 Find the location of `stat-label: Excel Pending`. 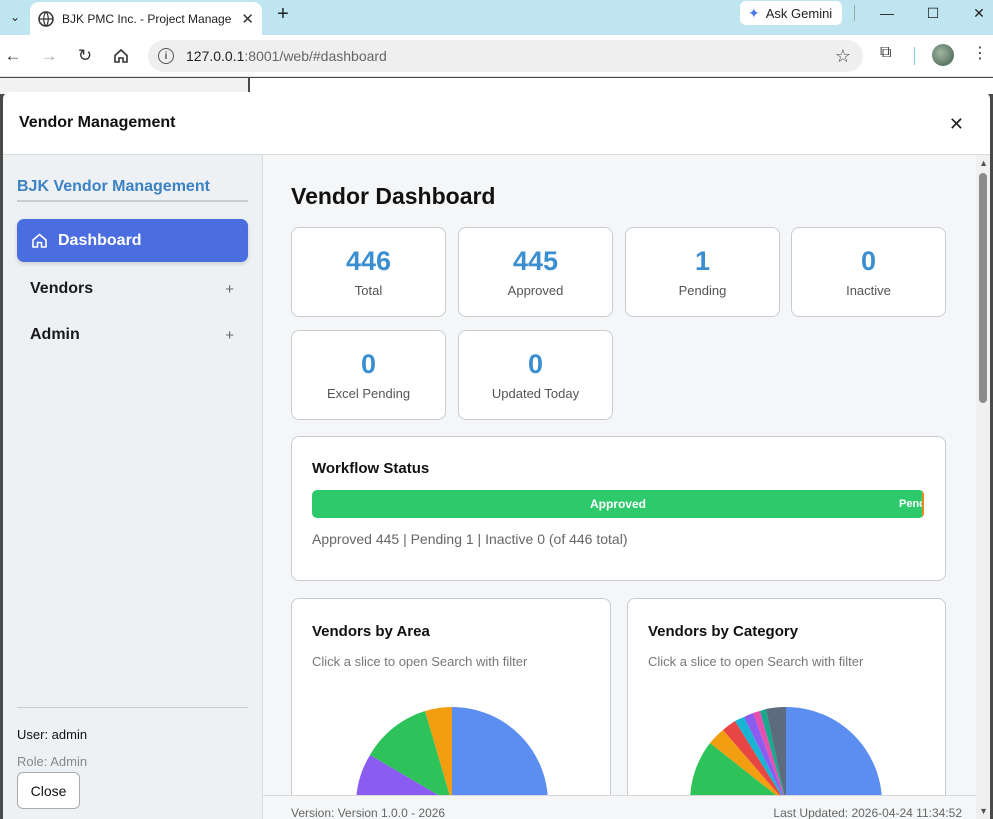

stat-label: Excel Pending is located at coordinates (368, 393).